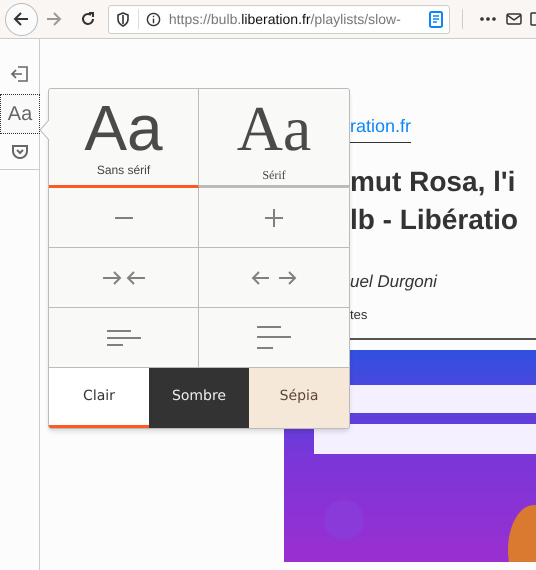 This screenshot has height=570, width=536. What do you see at coordinates (88, 19) in the screenshot?
I see `reload-icon` at bounding box center [88, 19].